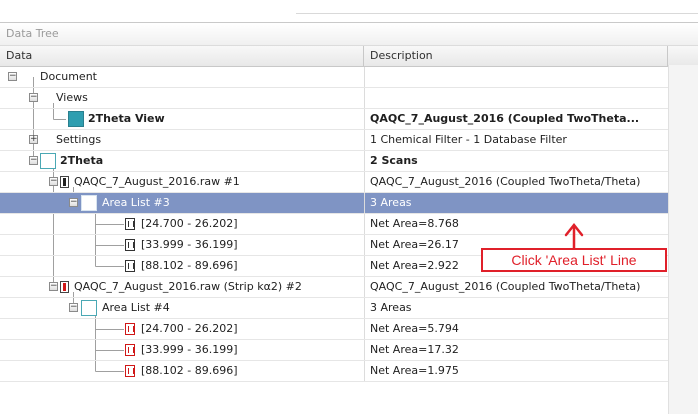 The width and height of the screenshot is (698, 414). I want to click on annotation-arrow-icon, so click(574, 236).